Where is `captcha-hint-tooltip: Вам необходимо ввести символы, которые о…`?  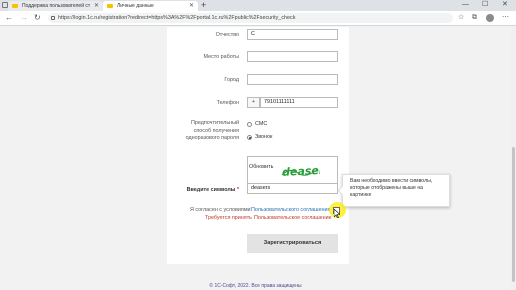 captcha-hint-tooltip: Вам необходимо ввести символы, которые о… is located at coordinates (396, 190).